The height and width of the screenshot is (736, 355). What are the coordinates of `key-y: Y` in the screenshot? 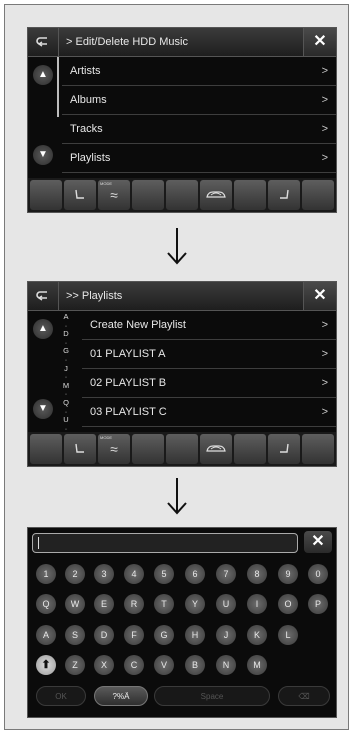 It's located at (195, 604).